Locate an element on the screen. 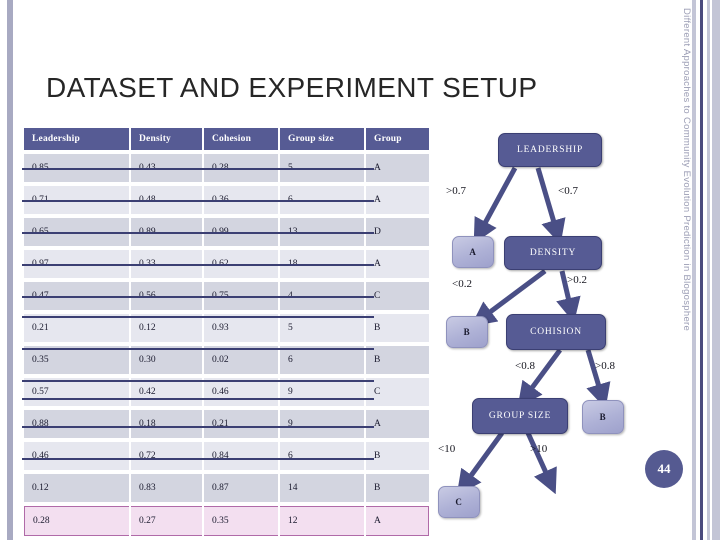  cell-density: 0.12 is located at coordinates (166, 328).